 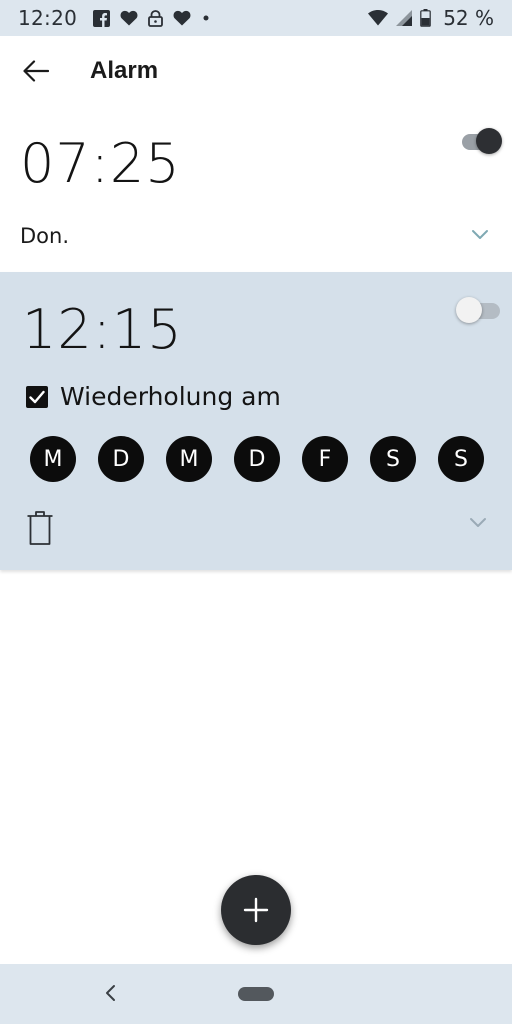 I want to click on lock-icon, so click(x=156, y=18).